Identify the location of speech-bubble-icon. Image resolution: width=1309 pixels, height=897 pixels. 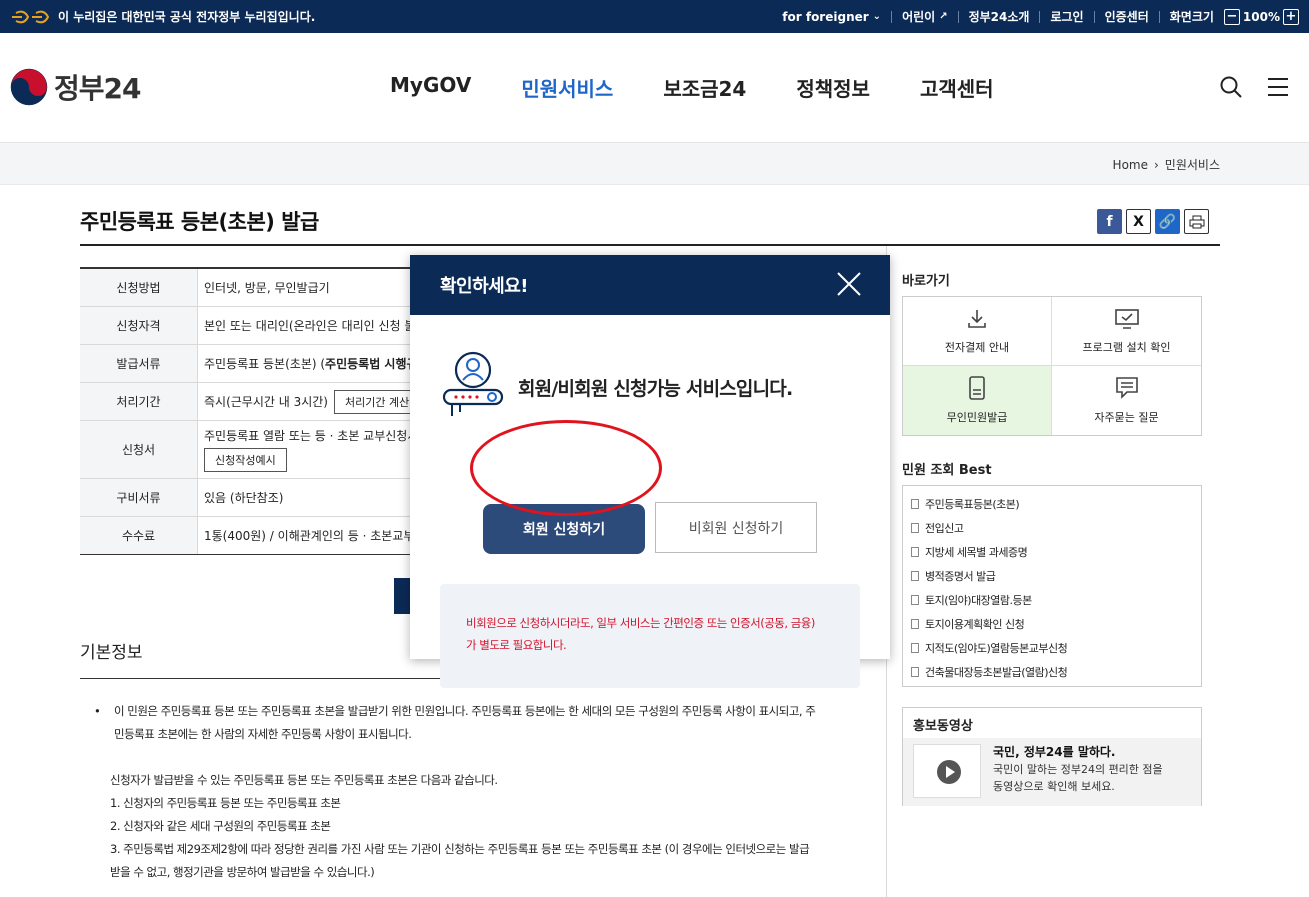
(1127, 389).